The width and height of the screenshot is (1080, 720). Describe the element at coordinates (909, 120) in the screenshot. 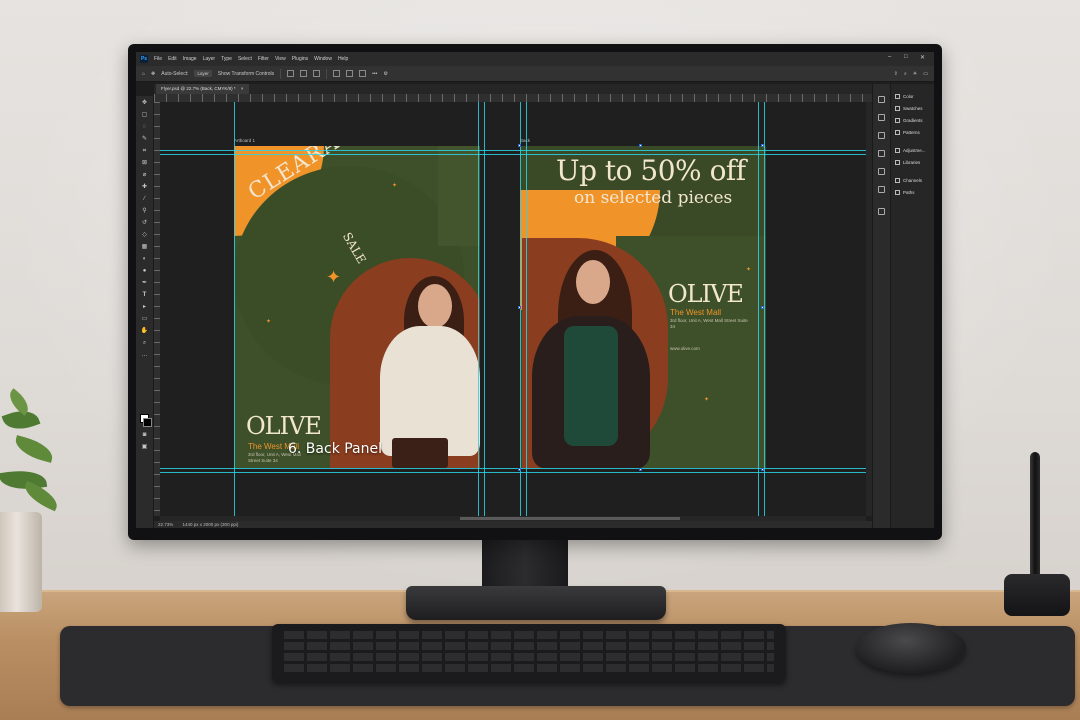

I see `panel-gradients: Gradients` at that location.